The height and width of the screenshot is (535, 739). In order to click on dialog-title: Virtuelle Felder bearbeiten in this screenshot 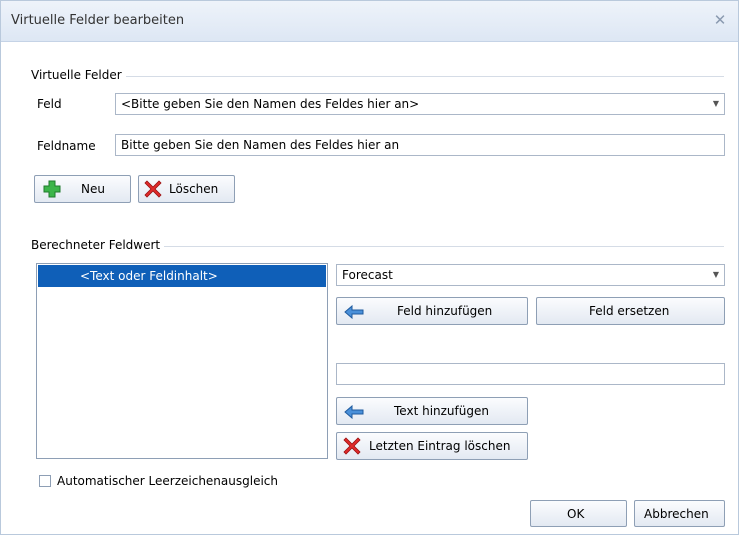, I will do `click(98, 20)`.